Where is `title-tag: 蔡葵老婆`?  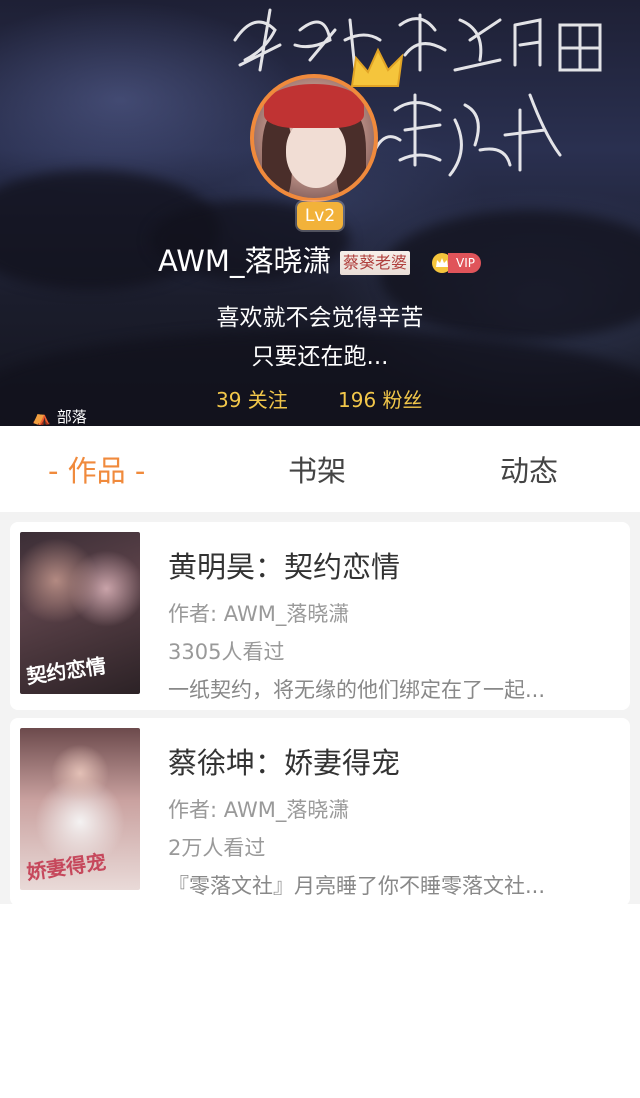 title-tag: 蔡葵老婆 is located at coordinates (375, 263).